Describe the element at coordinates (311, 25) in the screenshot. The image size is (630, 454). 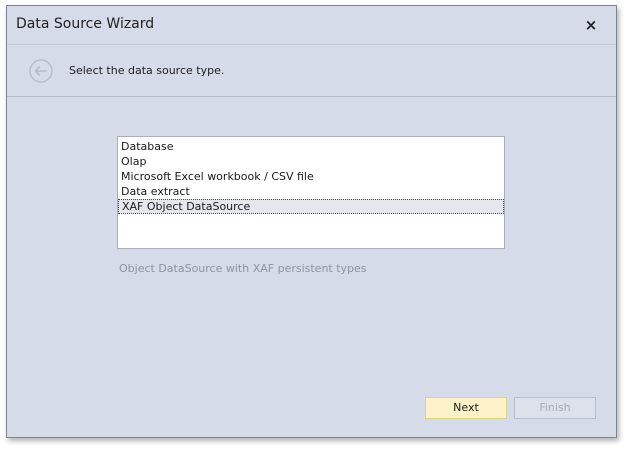
I see `title-bar: Data Source Wizard ×` at that location.